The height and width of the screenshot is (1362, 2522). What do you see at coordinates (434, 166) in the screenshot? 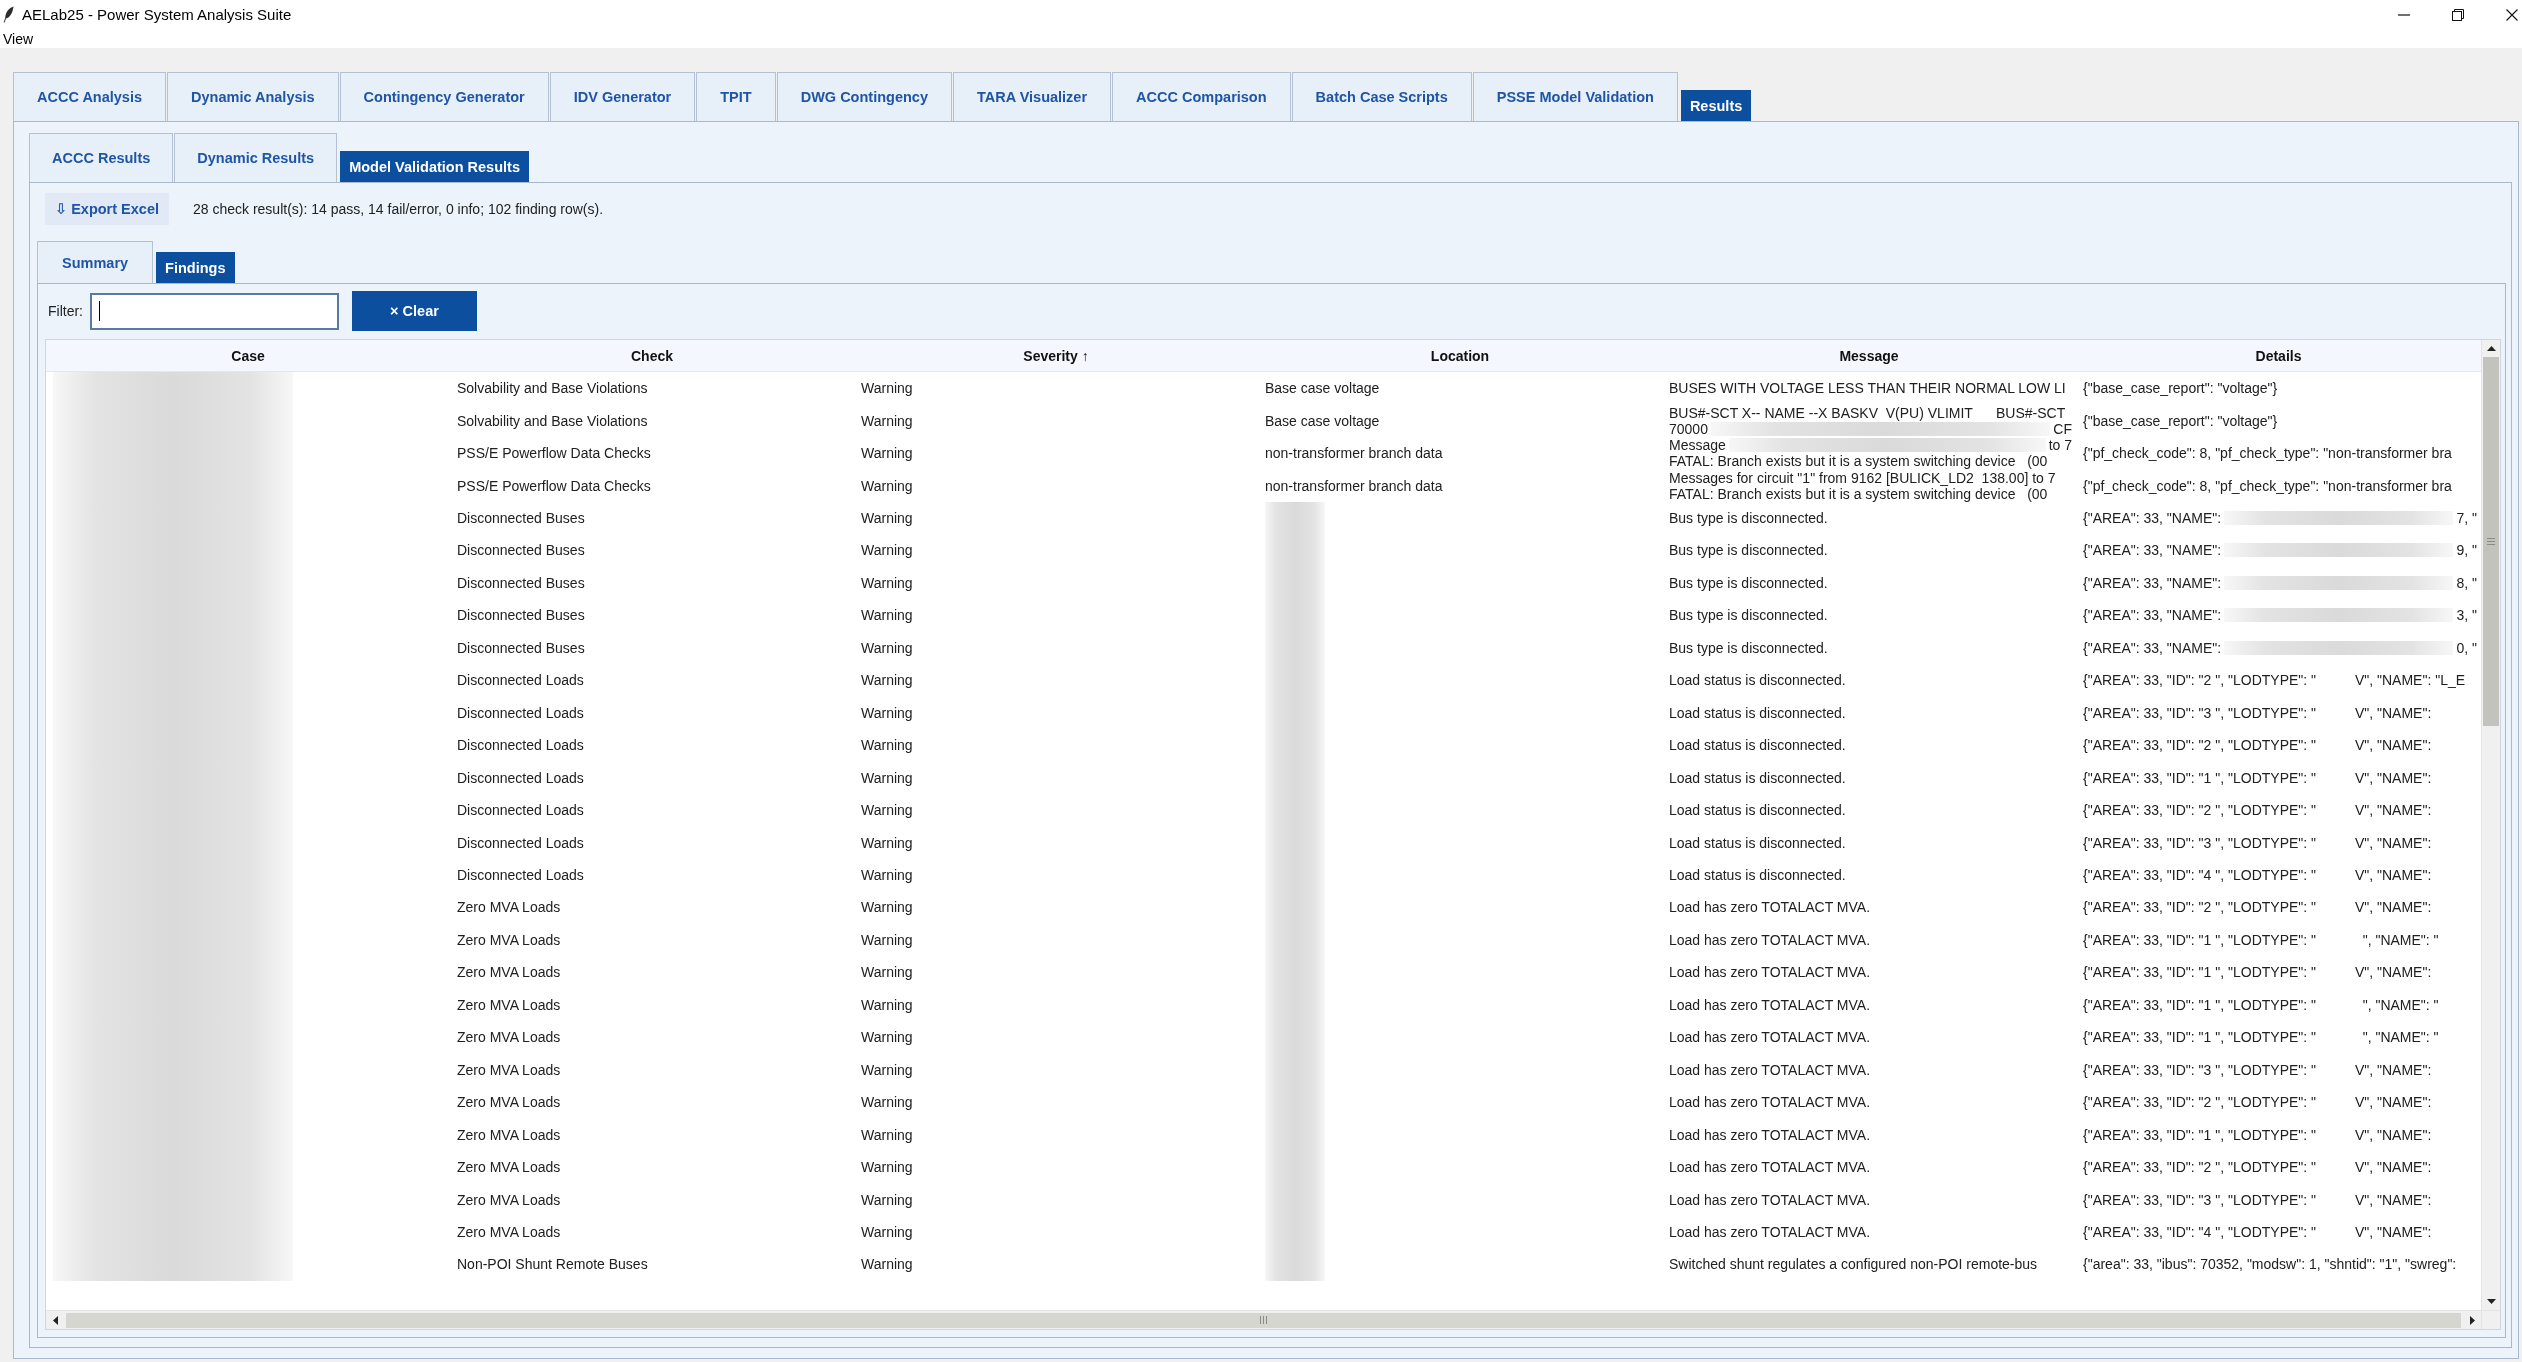
I see `tab: Model Validation Results` at bounding box center [434, 166].